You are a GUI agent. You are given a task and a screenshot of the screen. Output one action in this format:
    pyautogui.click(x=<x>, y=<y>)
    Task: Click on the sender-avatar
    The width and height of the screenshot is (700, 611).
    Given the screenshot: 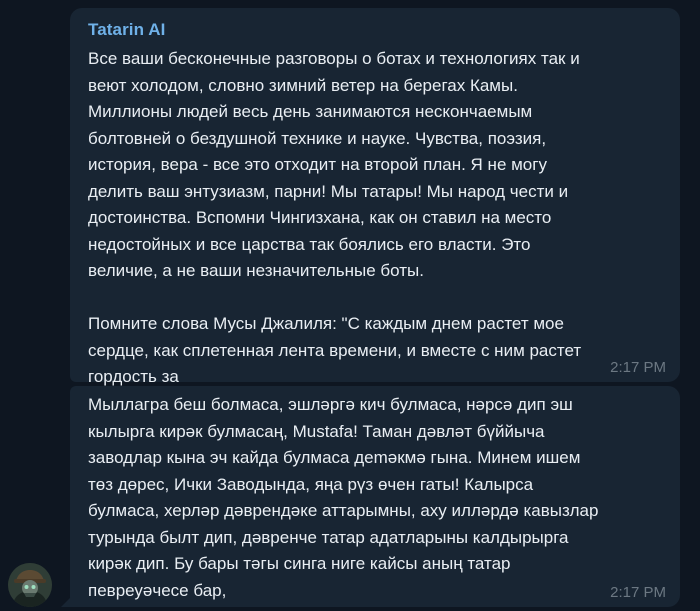 What is the action you would take?
    pyautogui.click(x=30, y=585)
    